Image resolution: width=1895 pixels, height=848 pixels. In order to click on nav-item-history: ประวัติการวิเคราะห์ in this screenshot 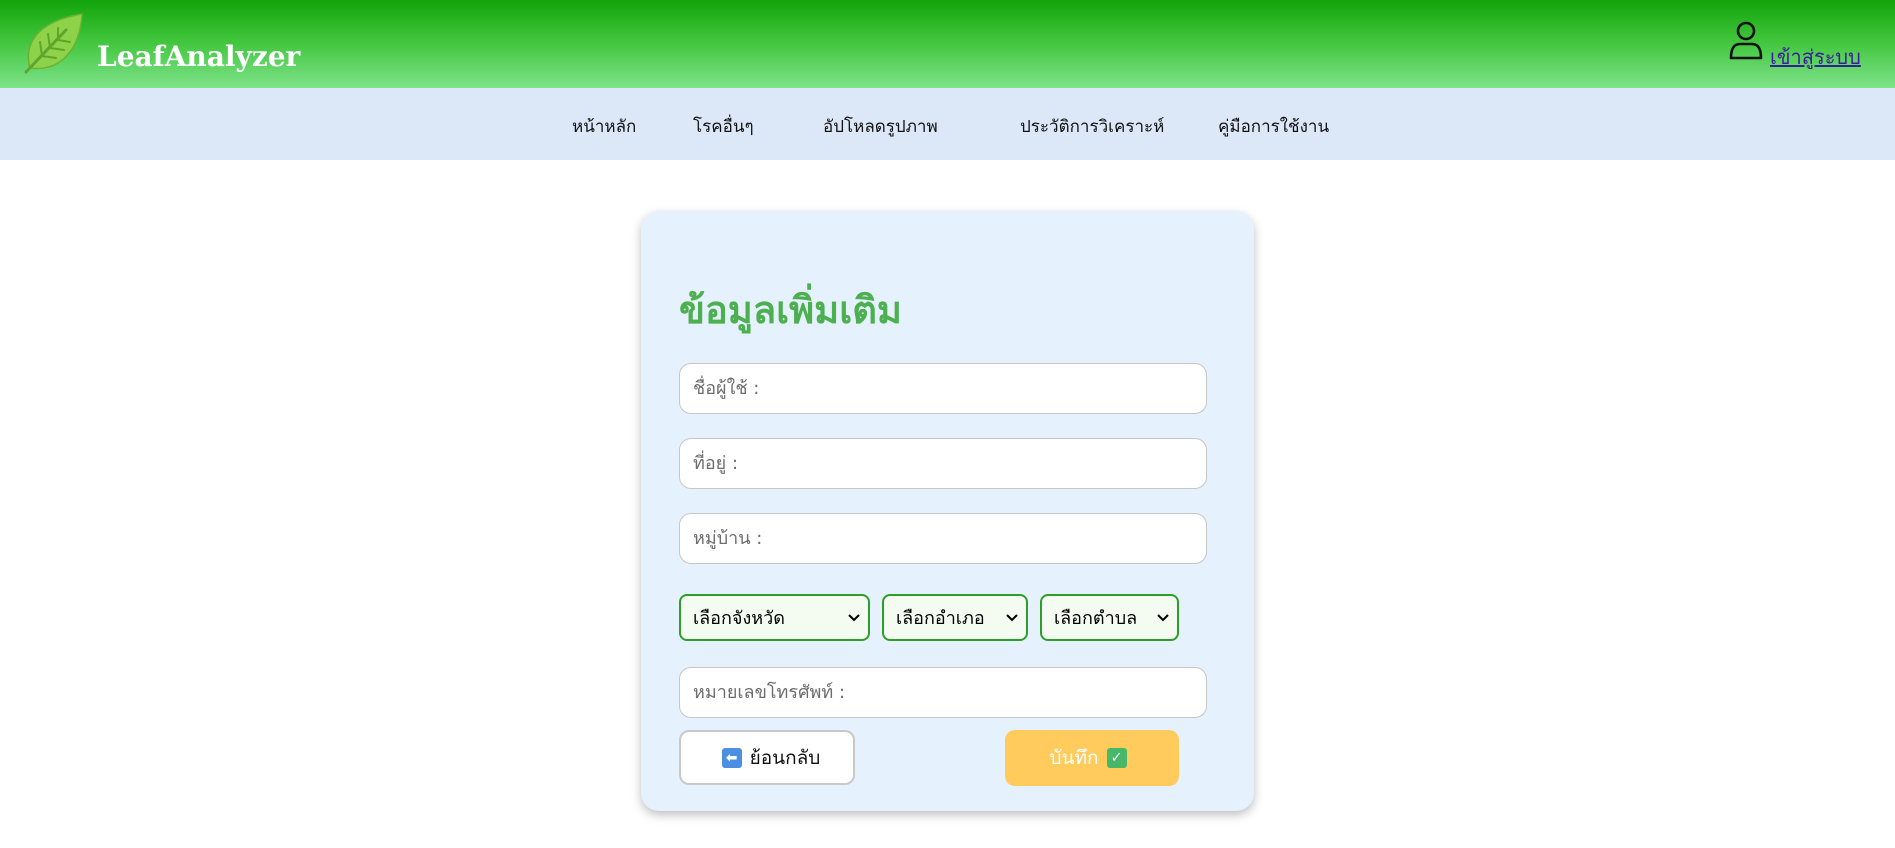, I will do `click(1092, 126)`.